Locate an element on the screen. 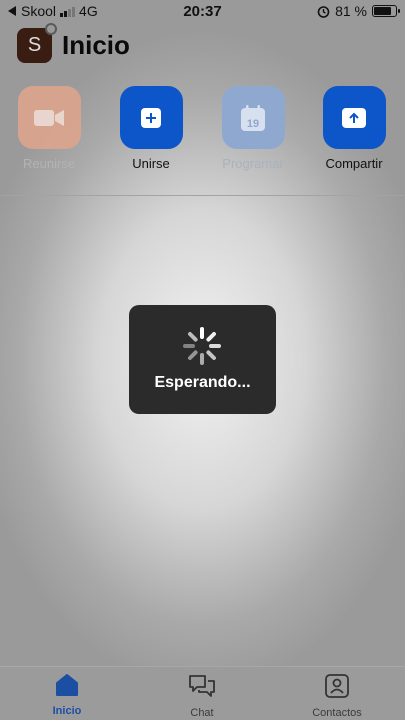 This screenshot has height=720, width=405. programar-button: 19 is located at coordinates (253, 117).